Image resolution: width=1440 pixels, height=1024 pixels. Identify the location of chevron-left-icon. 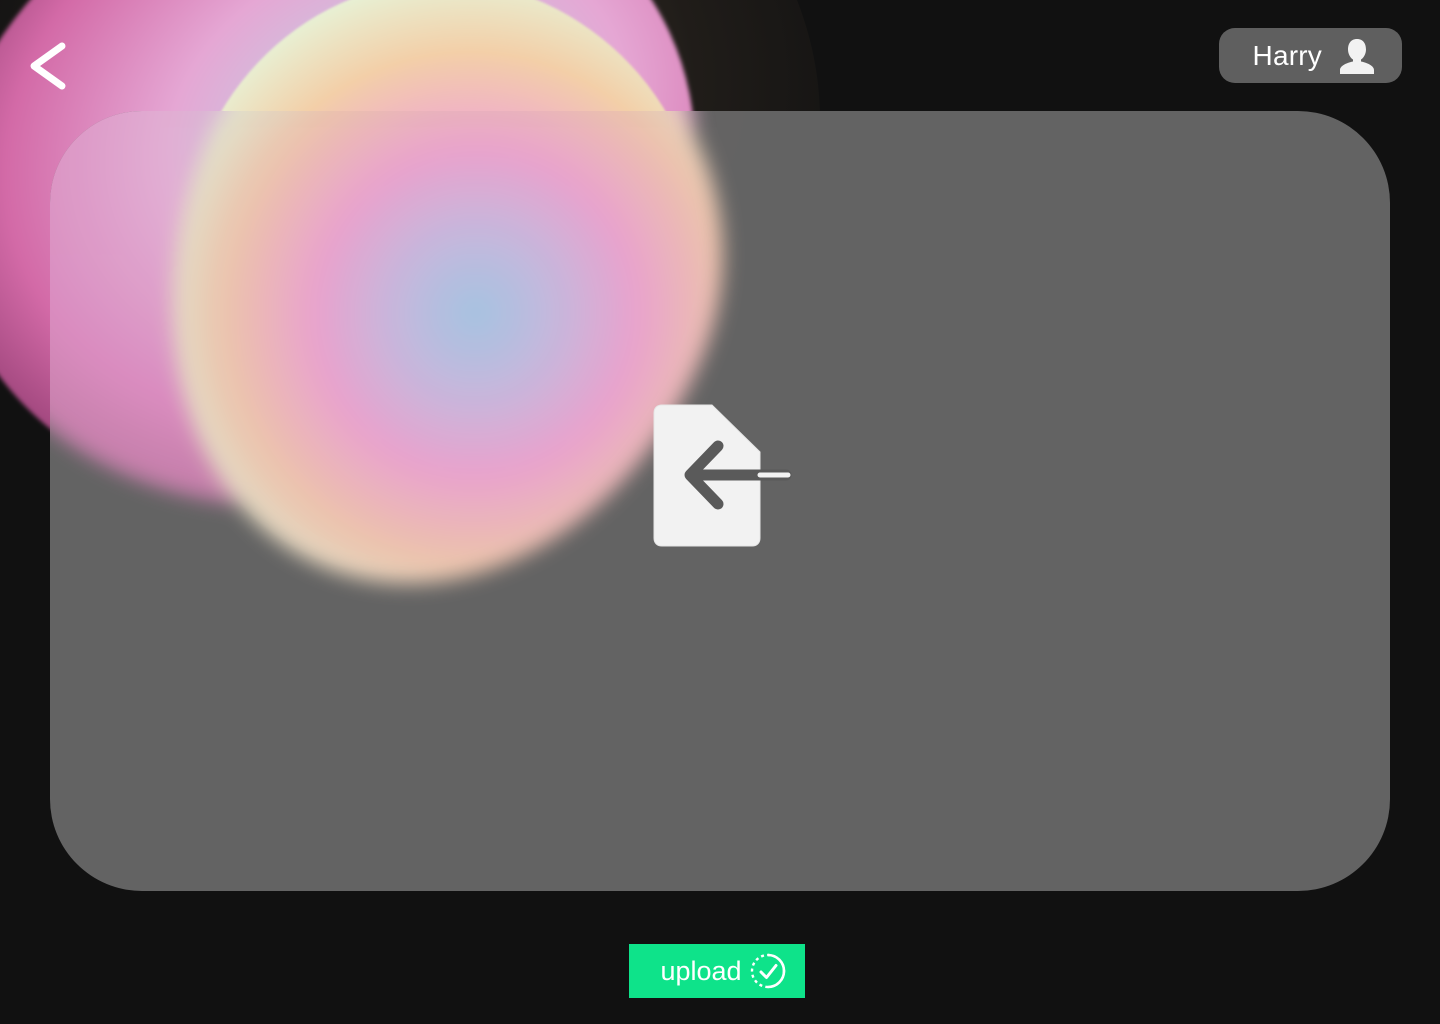
(48, 66).